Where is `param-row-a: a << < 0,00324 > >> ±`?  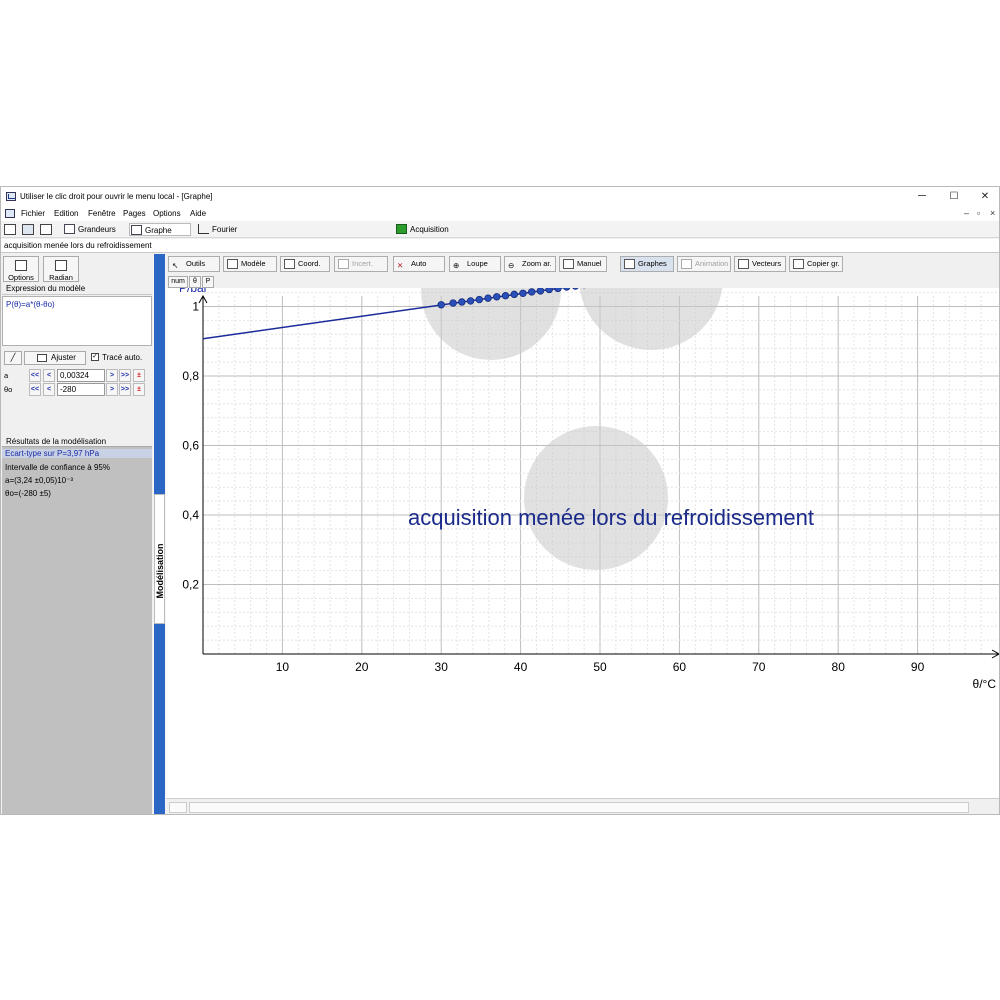 param-row-a: a << < 0,00324 > >> ± is located at coordinates (77, 375).